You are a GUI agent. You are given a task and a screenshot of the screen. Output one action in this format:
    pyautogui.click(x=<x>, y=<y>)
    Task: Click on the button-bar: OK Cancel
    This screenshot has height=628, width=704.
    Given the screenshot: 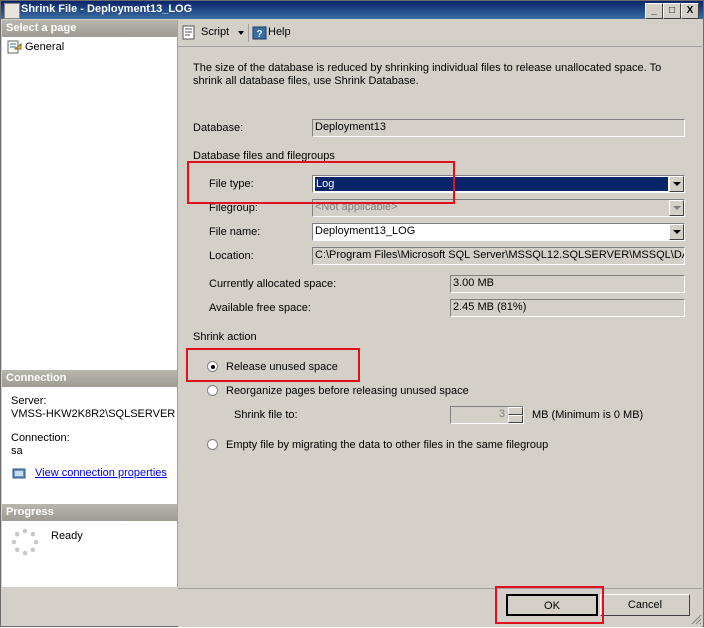 What is the action you would take?
    pyautogui.click(x=440, y=607)
    